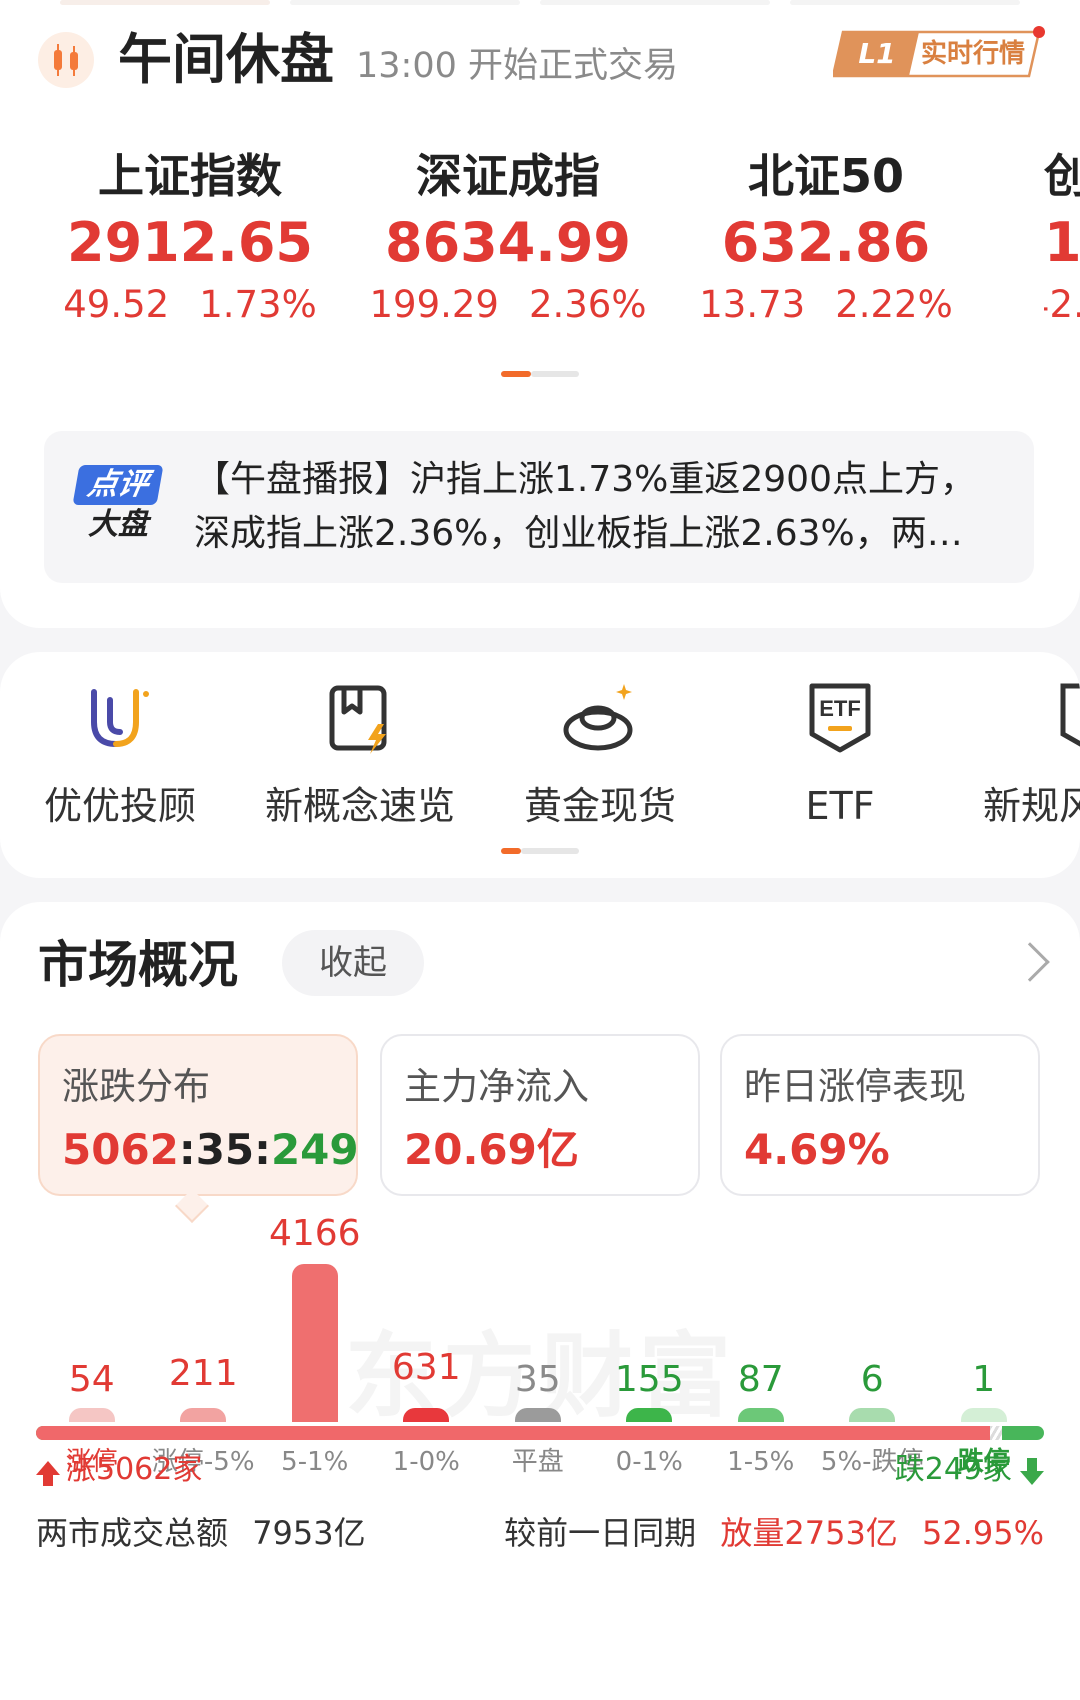  Describe the element at coordinates (984, 1379) in the screenshot. I see `distribution-value: 1` at that location.